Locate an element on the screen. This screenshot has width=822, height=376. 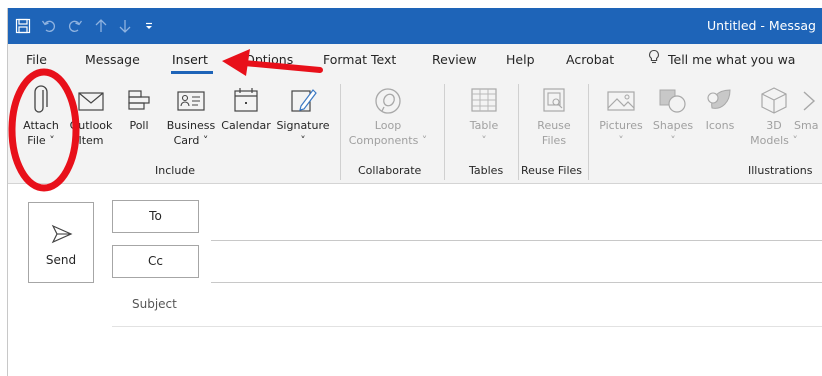
paperclip-icon is located at coordinates (41, 99).